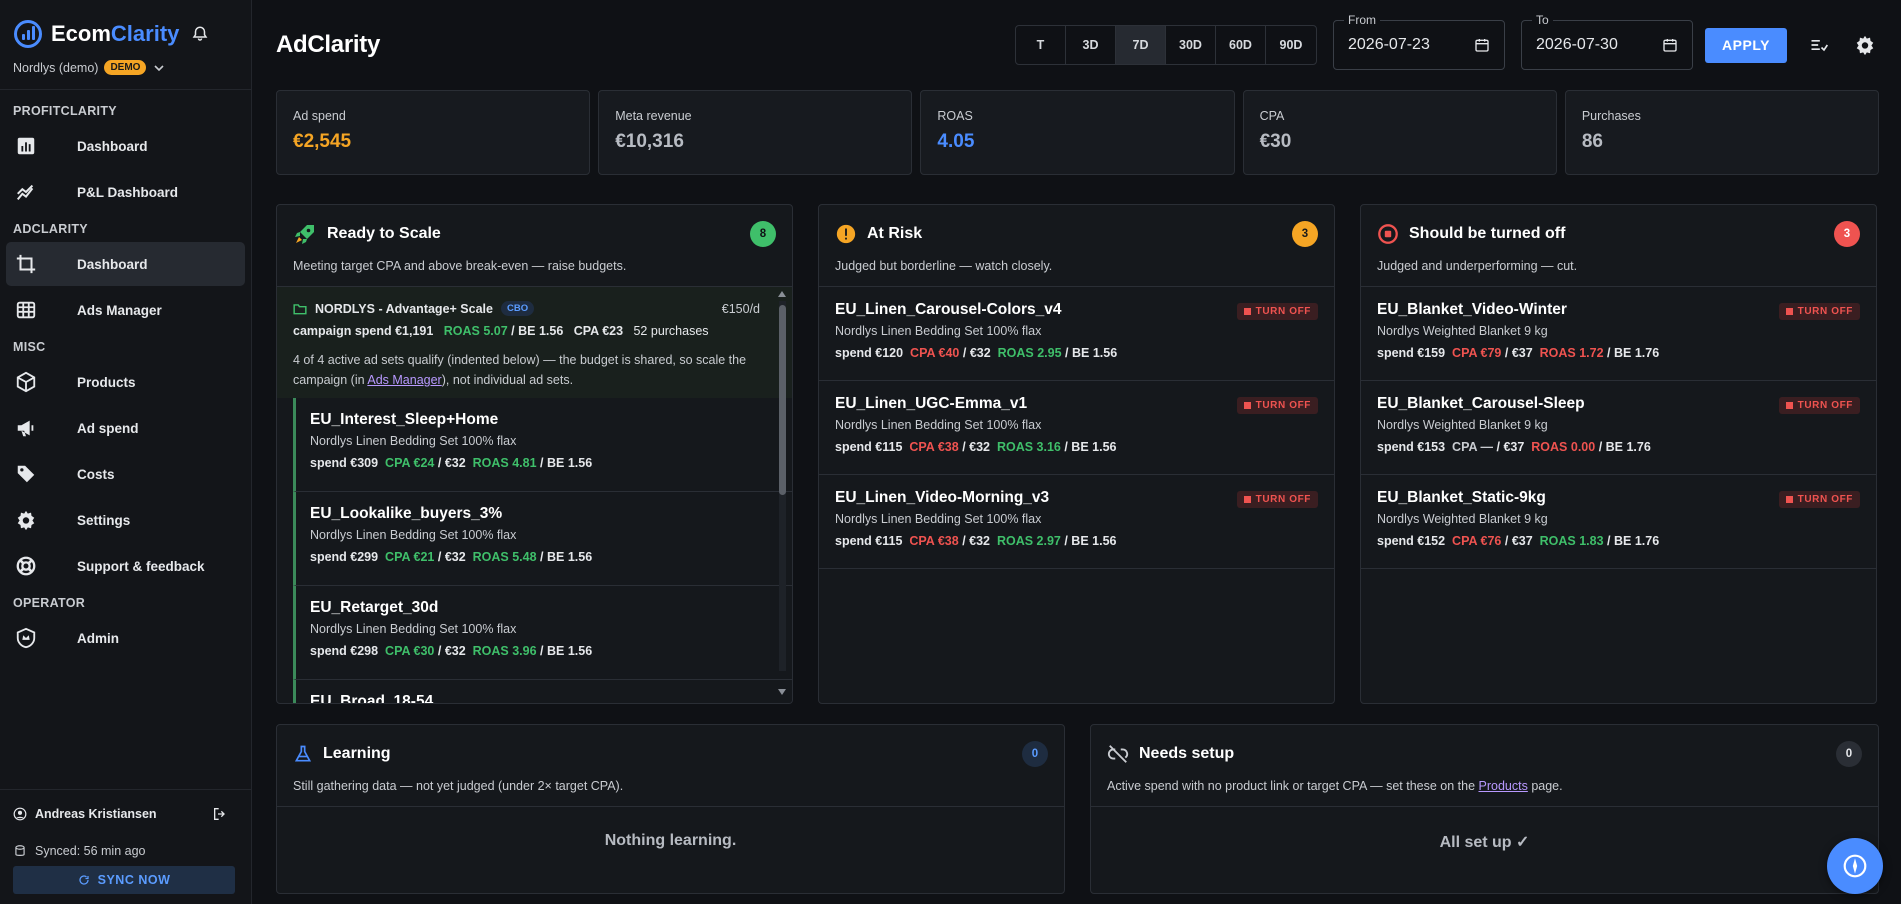  I want to click on adset-name: EU_Retarget_30d, so click(374, 607).